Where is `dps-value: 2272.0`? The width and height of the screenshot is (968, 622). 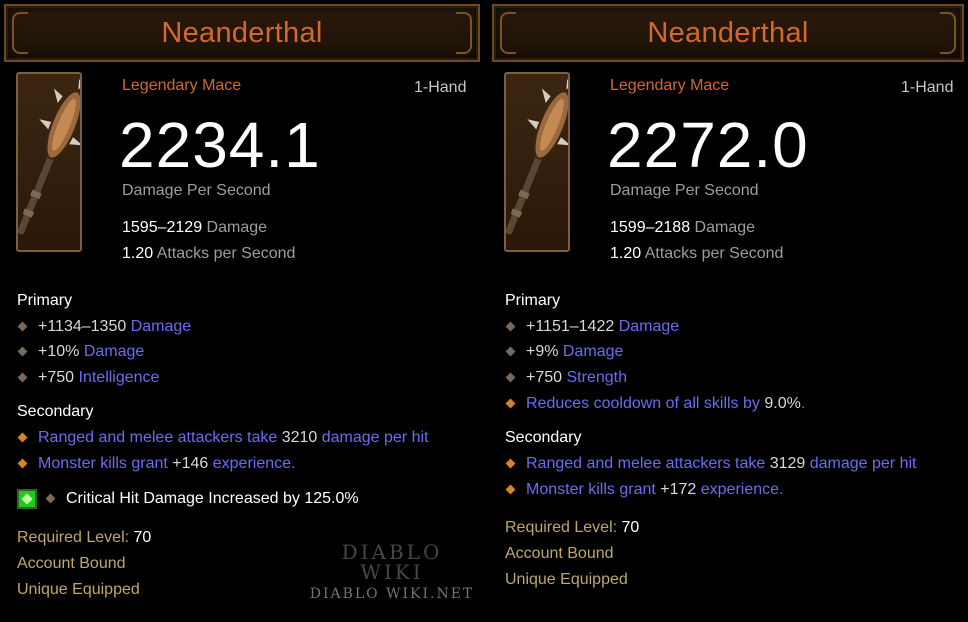
dps-value: 2272.0 is located at coordinates (708, 145).